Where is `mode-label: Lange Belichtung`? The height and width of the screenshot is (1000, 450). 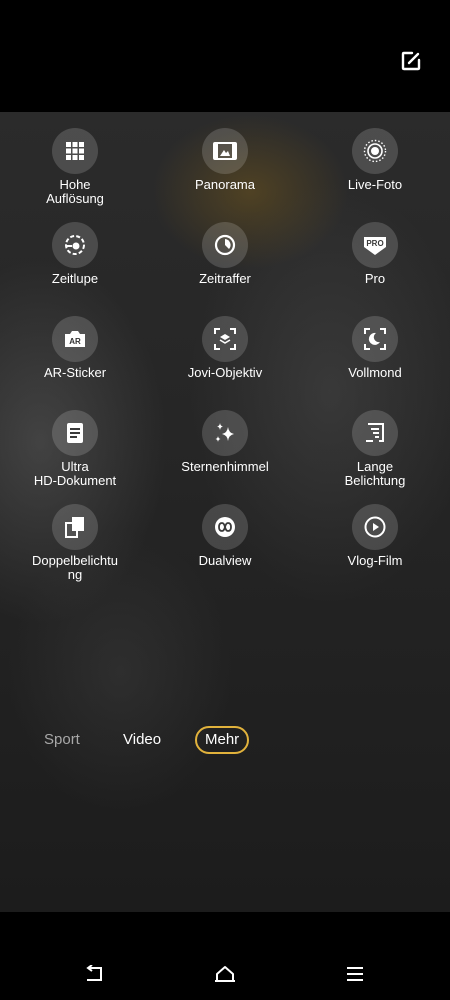 mode-label: Lange Belichtung is located at coordinates (375, 473).